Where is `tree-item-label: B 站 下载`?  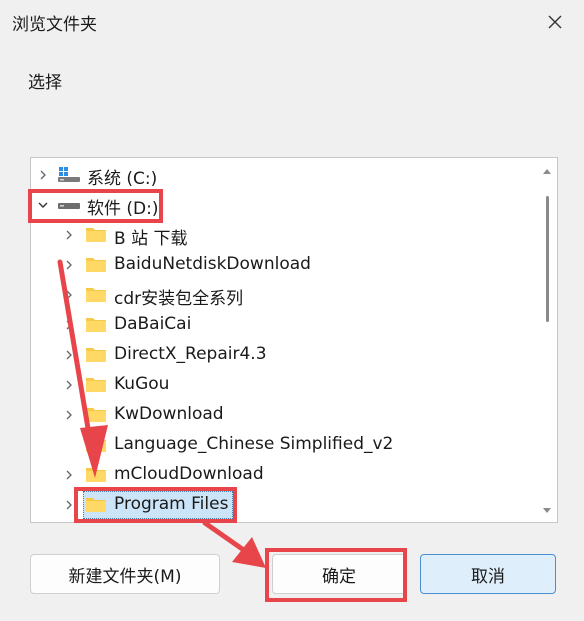 tree-item-label: B 站 下载 is located at coordinates (151, 239).